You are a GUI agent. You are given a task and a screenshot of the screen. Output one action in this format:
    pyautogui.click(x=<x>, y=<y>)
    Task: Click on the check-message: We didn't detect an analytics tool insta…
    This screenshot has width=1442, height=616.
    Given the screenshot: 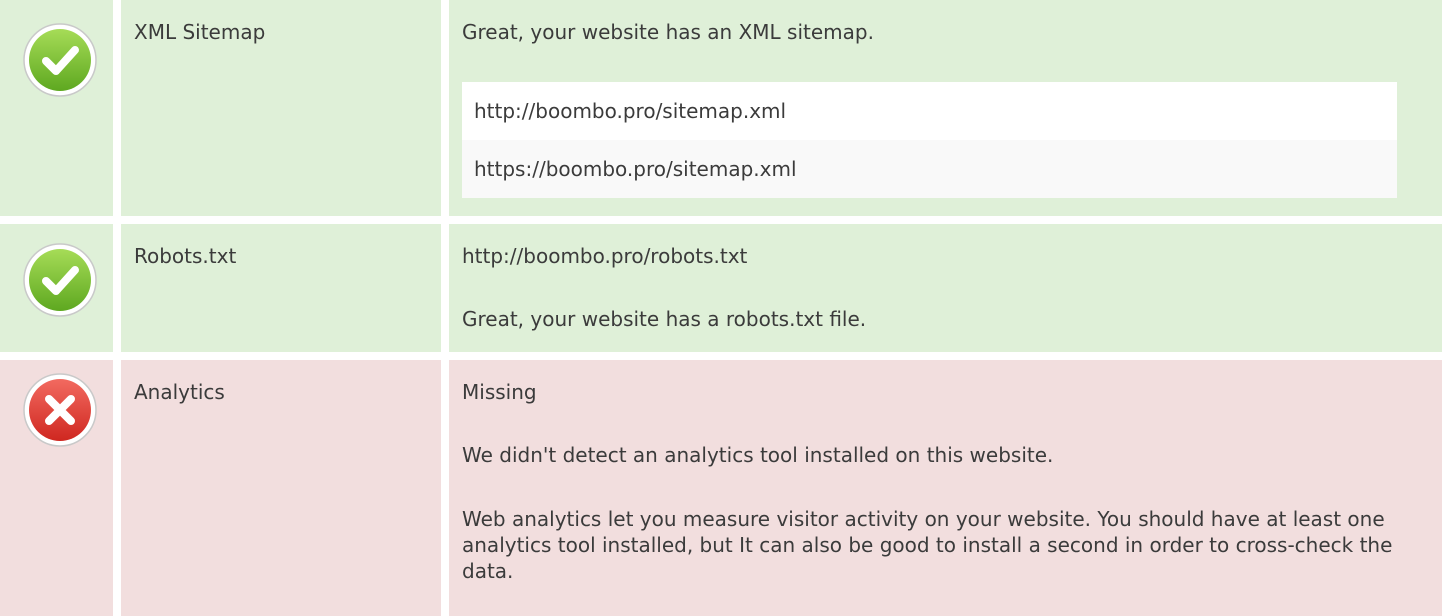 What is the action you would take?
    pyautogui.click(x=758, y=455)
    